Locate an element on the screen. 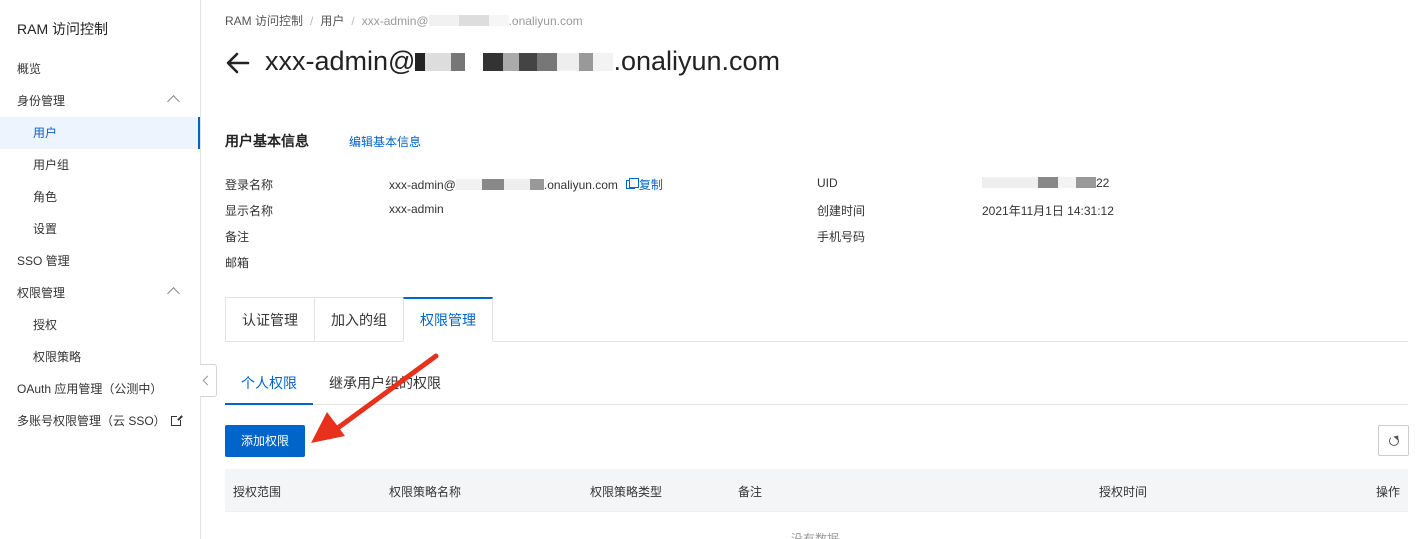  page-title-prefix: xxx-admin@ is located at coordinates (340, 61).